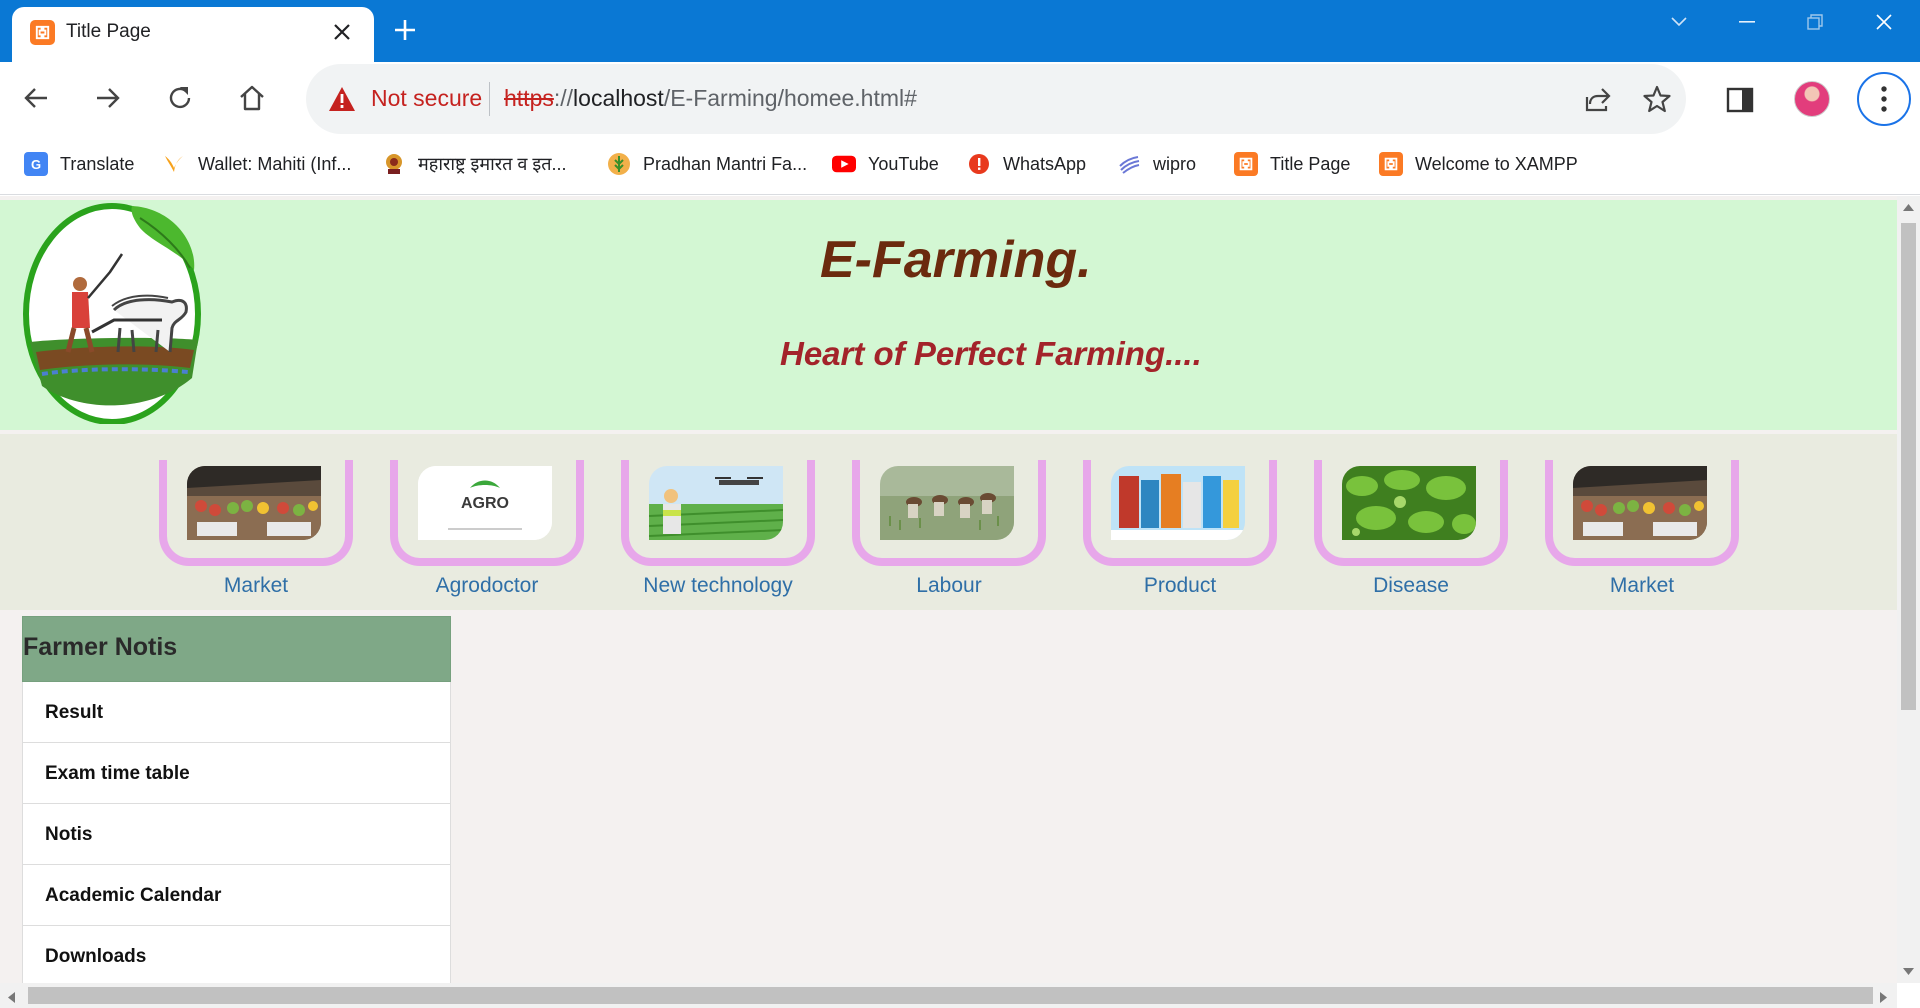 The height and width of the screenshot is (1008, 1920). What do you see at coordinates (236, 895) in the screenshot?
I see `sidebar-item-academic-calendar: Academic Calendar` at bounding box center [236, 895].